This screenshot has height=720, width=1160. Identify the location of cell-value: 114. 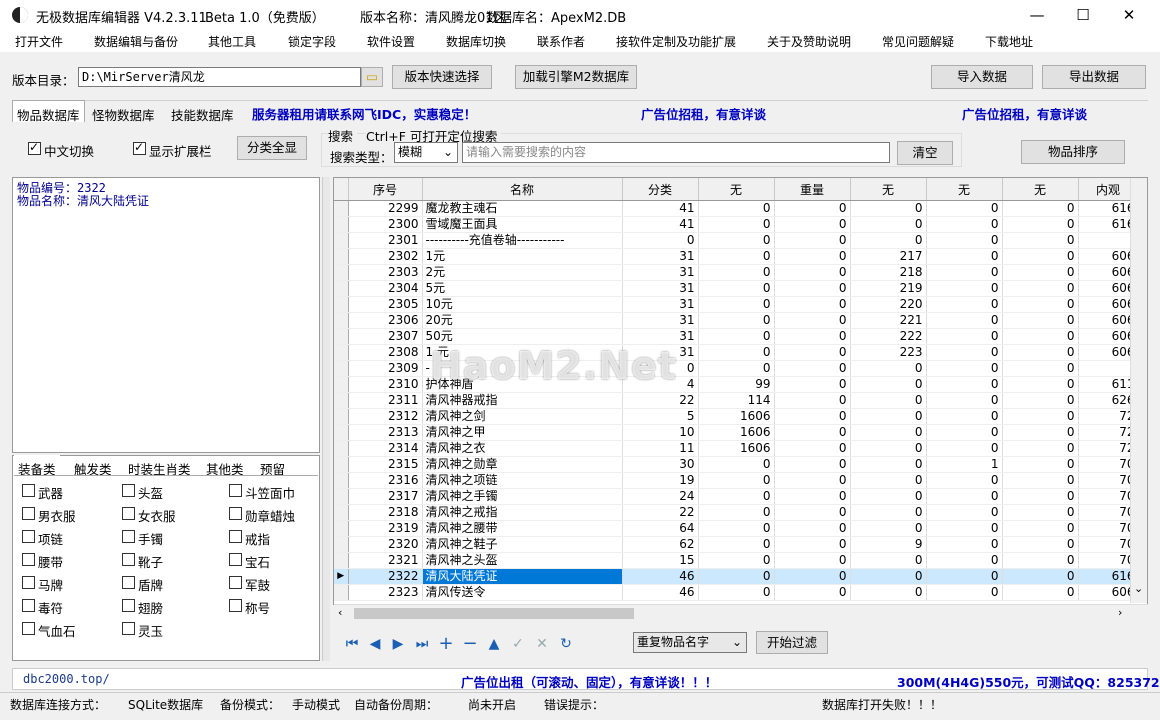
(736, 400).